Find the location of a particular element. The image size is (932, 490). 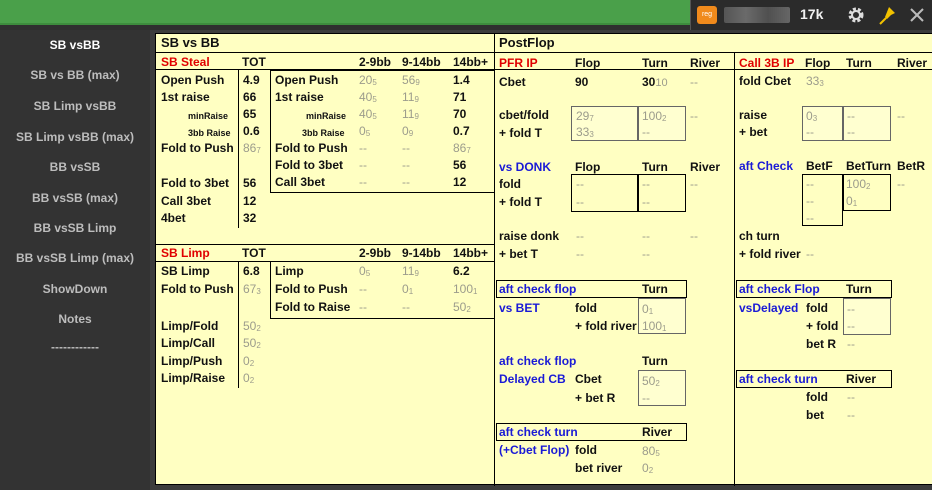

stat-value: 6.2 is located at coordinates (461, 271).